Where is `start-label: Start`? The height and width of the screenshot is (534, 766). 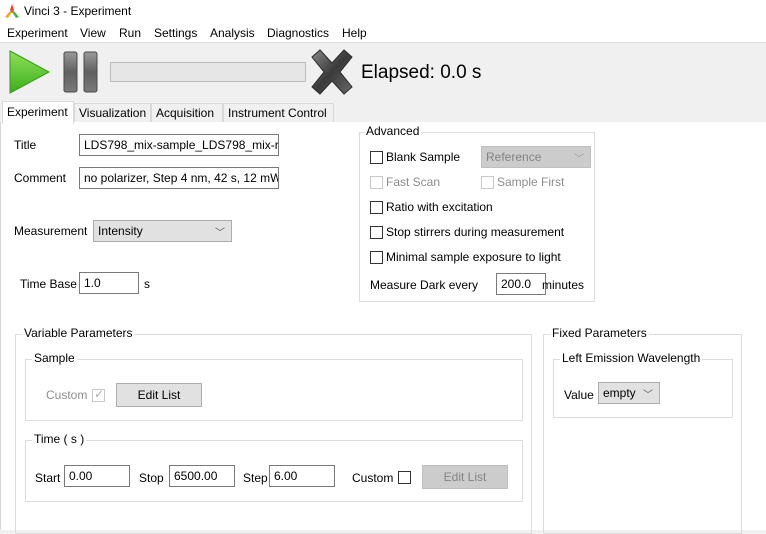
start-label: Start is located at coordinates (48, 478).